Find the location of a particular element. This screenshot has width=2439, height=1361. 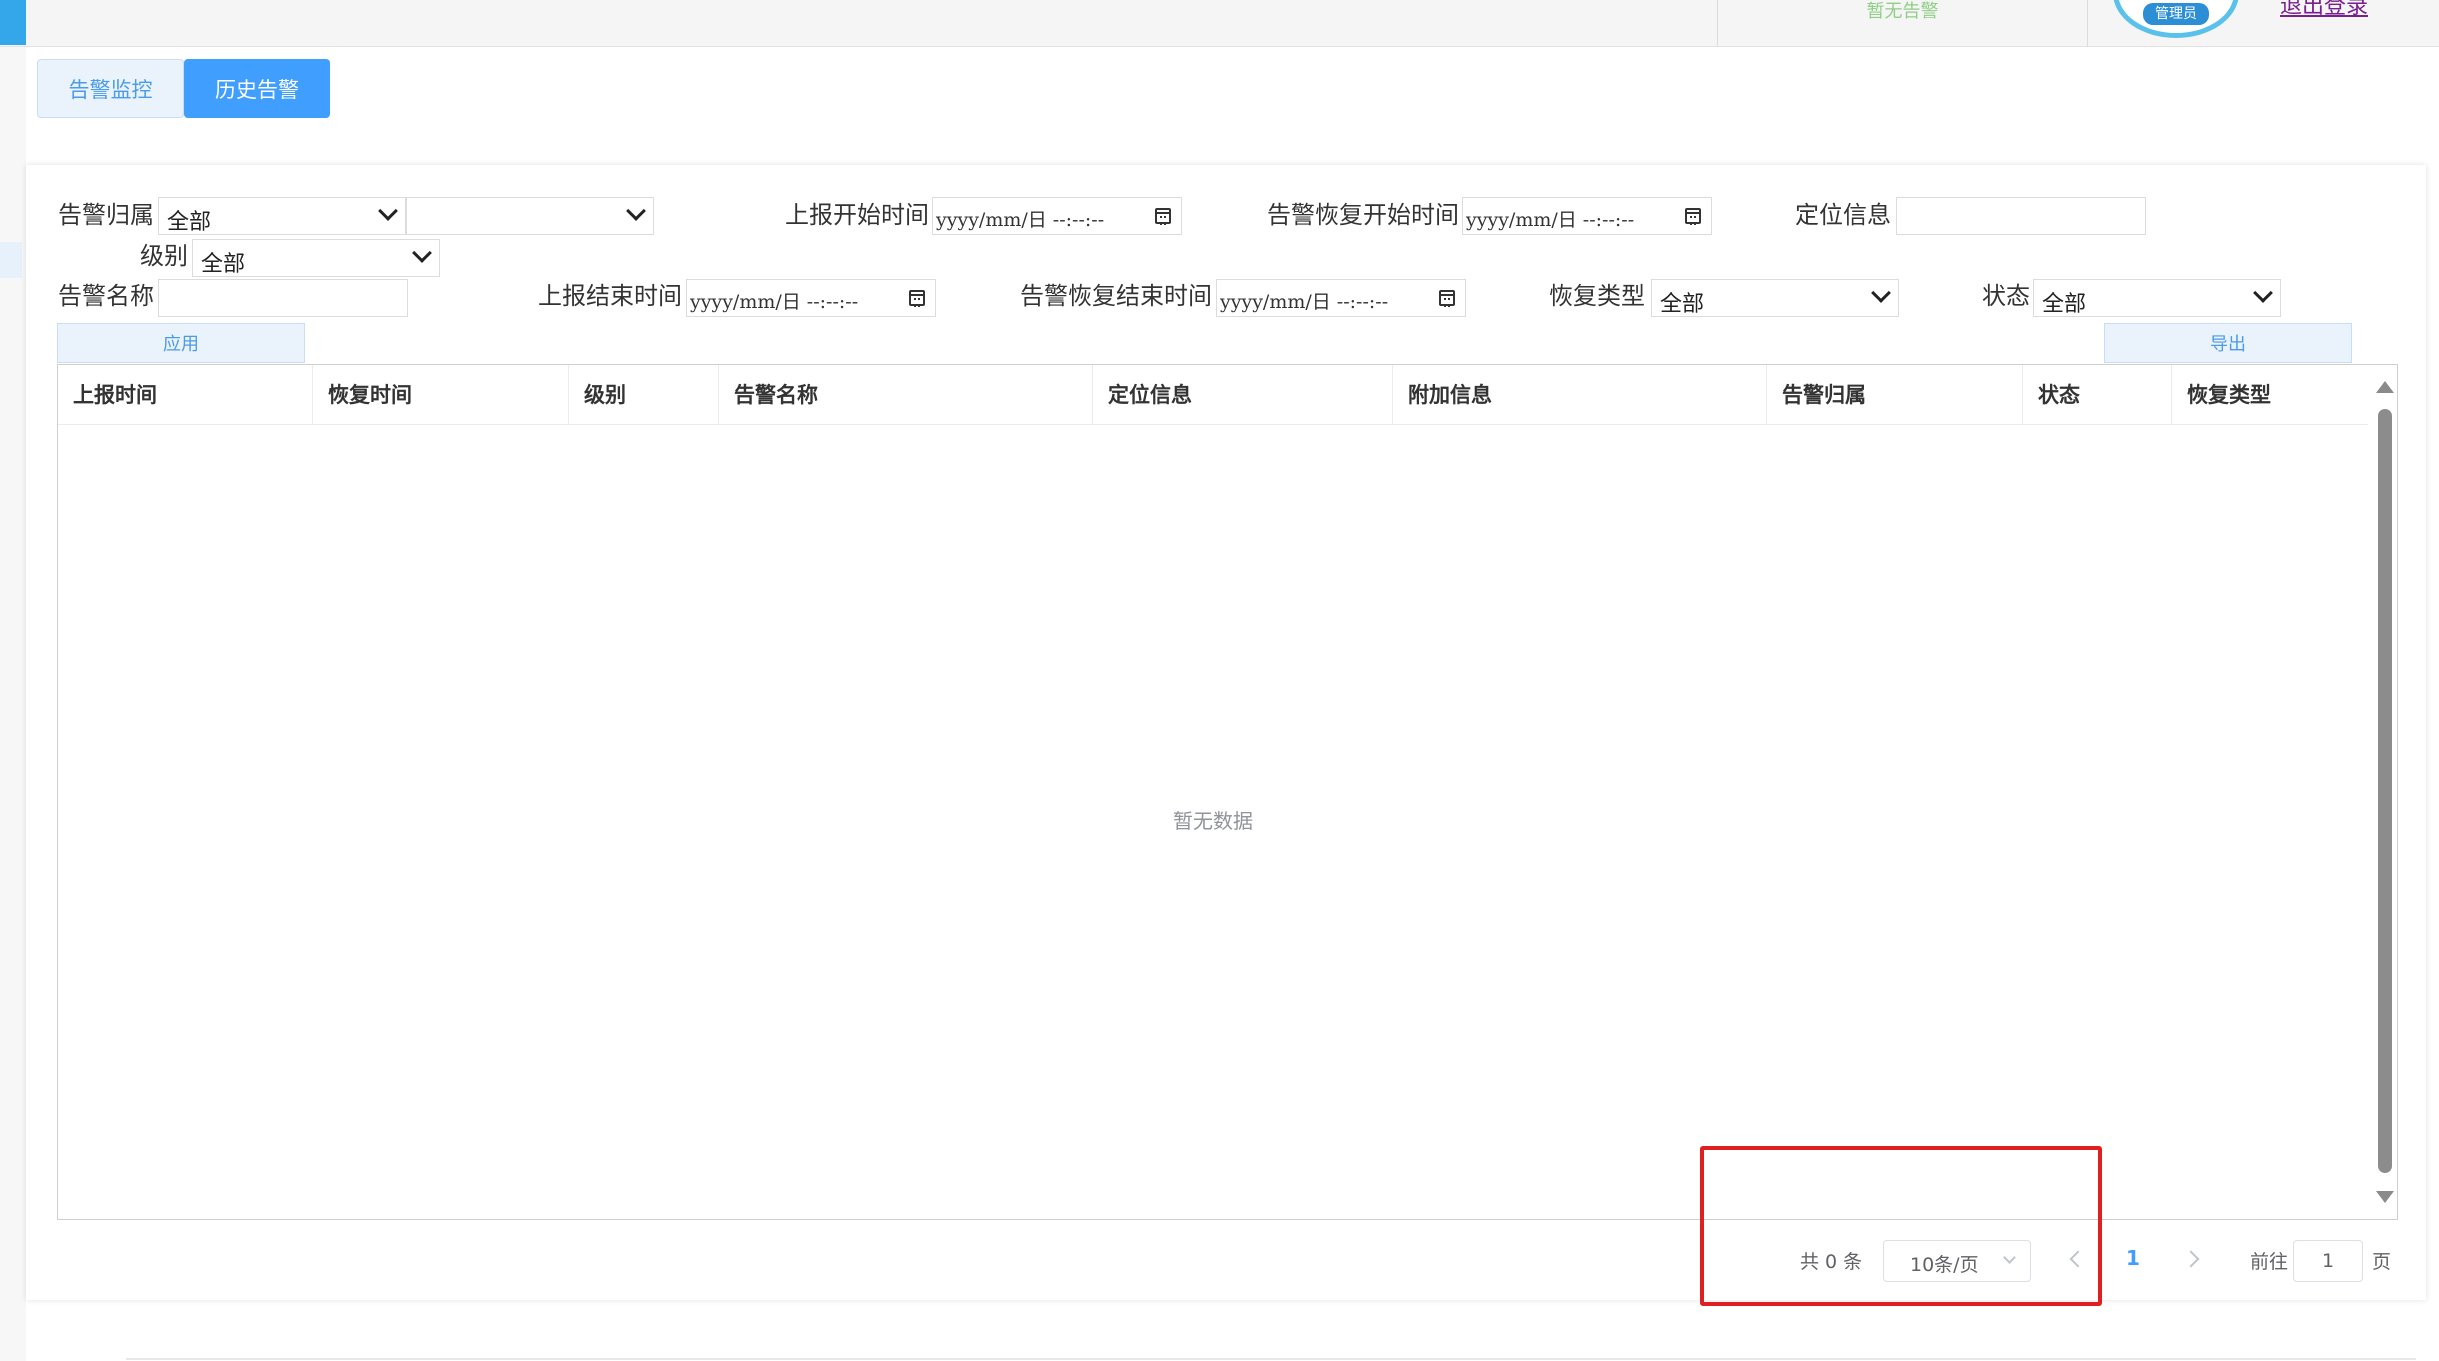

sidebar-active-mark is located at coordinates (11, 260).